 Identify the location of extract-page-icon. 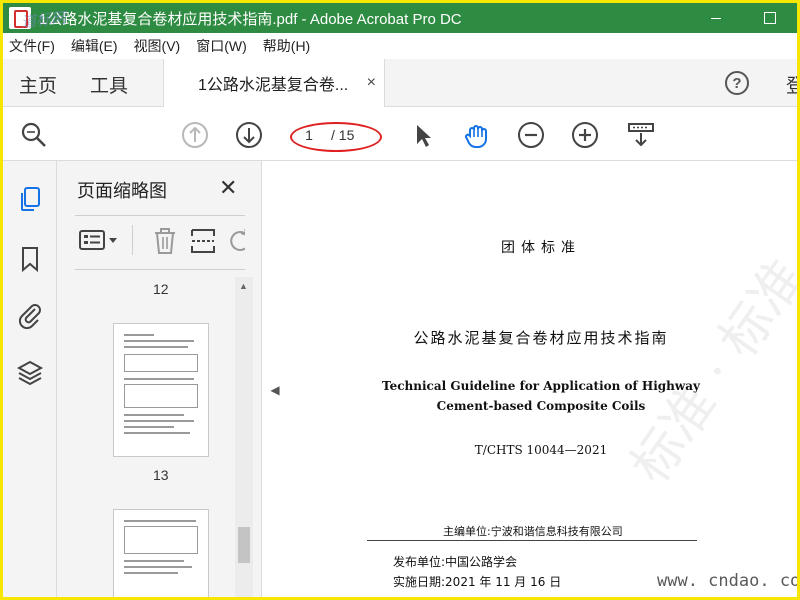
(203, 243).